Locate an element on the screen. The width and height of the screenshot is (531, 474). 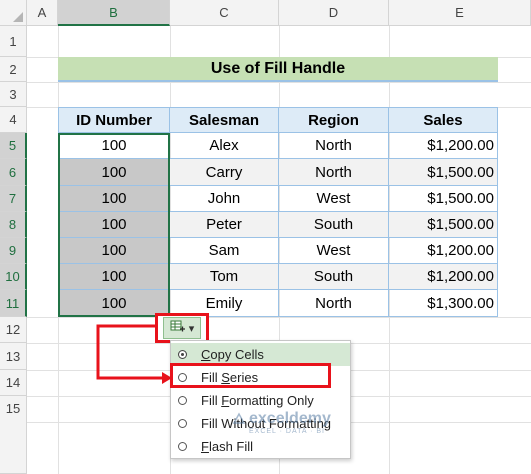
row-header-2: 2 is located at coordinates (13, 69).